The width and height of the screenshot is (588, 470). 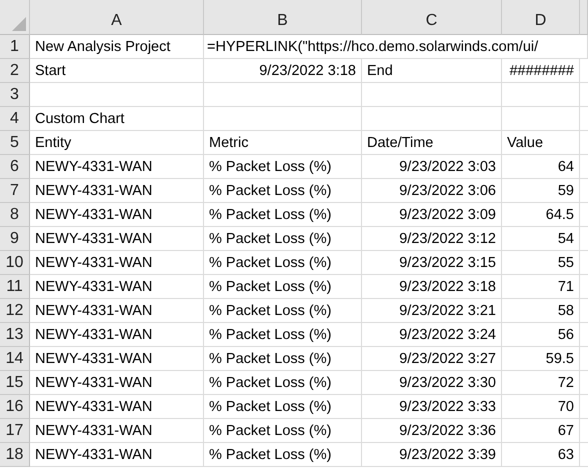 I want to click on row-header: 3, so click(x=15, y=95).